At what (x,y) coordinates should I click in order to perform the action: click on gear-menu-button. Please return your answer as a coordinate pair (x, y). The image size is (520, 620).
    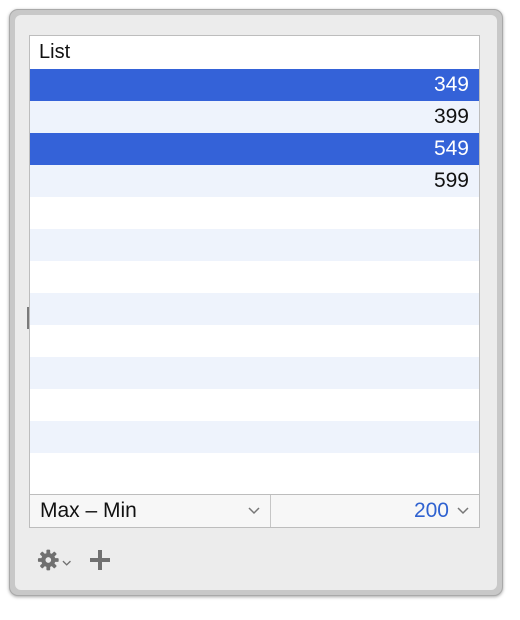
    Looking at the image, I should click on (54, 560).